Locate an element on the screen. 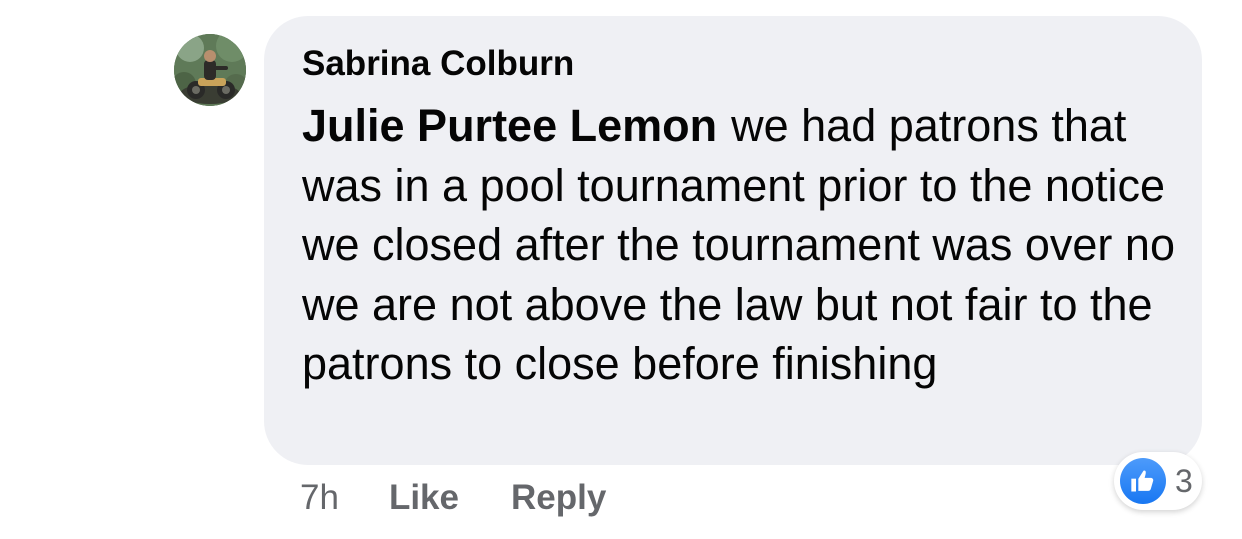 The height and width of the screenshot is (539, 1242). reaction-count: 3 is located at coordinates (1184, 480).